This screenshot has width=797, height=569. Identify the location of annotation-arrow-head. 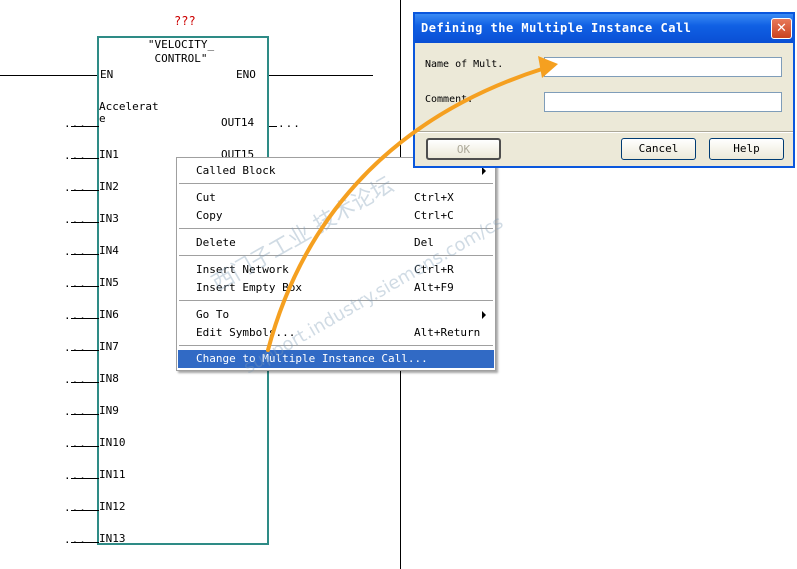
(548, 67).